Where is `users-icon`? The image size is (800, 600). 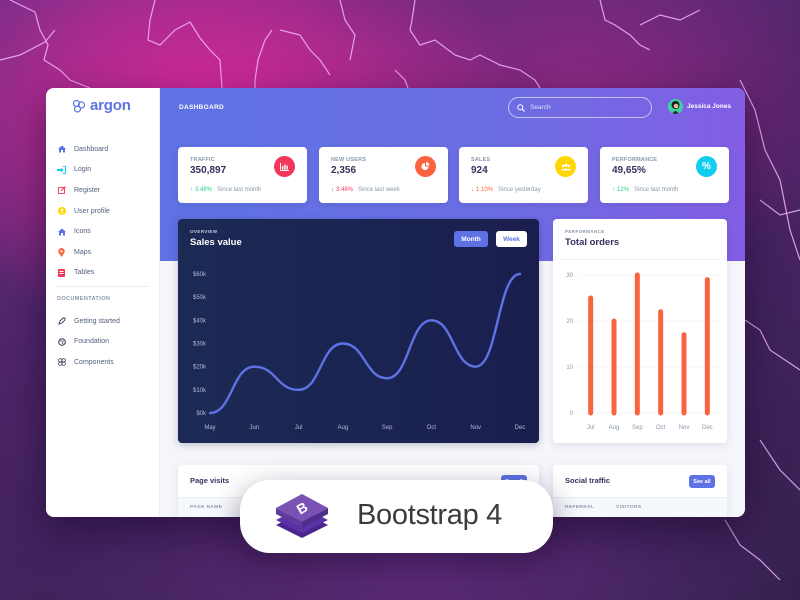
users-icon is located at coordinates (565, 166).